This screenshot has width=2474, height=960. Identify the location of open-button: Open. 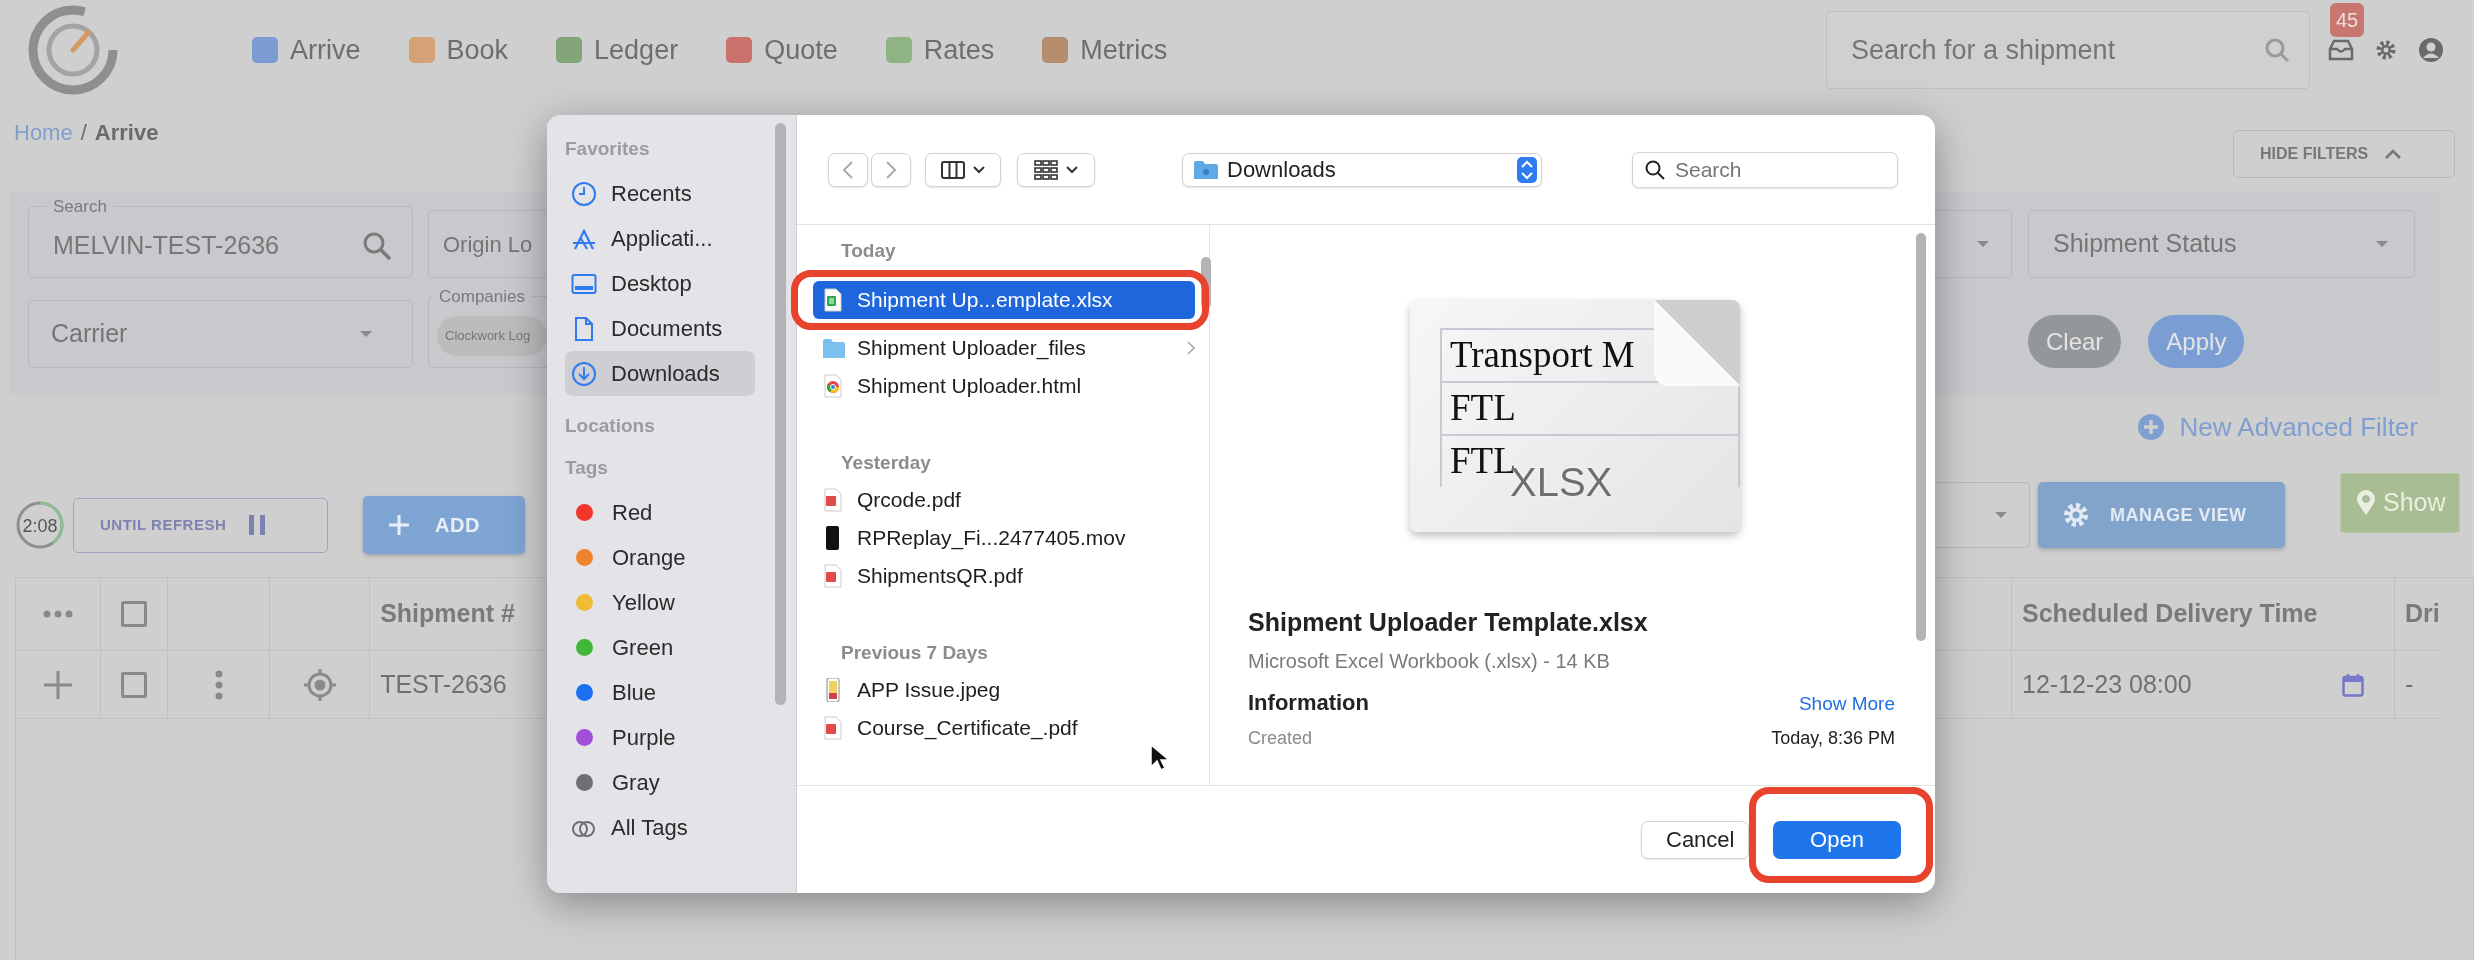
(1837, 839).